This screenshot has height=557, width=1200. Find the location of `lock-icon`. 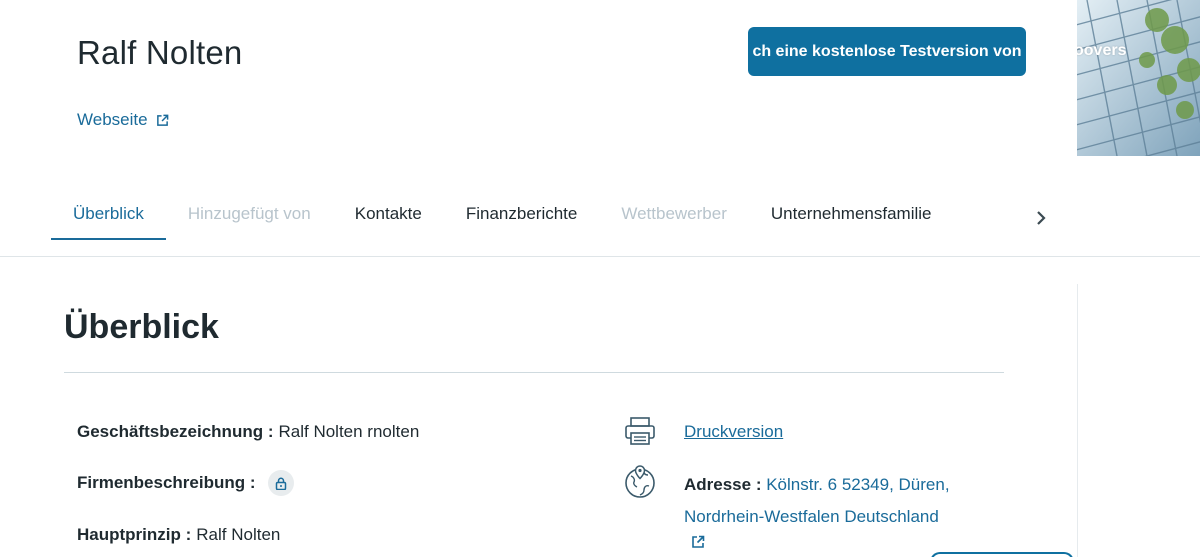

lock-icon is located at coordinates (280, 483).